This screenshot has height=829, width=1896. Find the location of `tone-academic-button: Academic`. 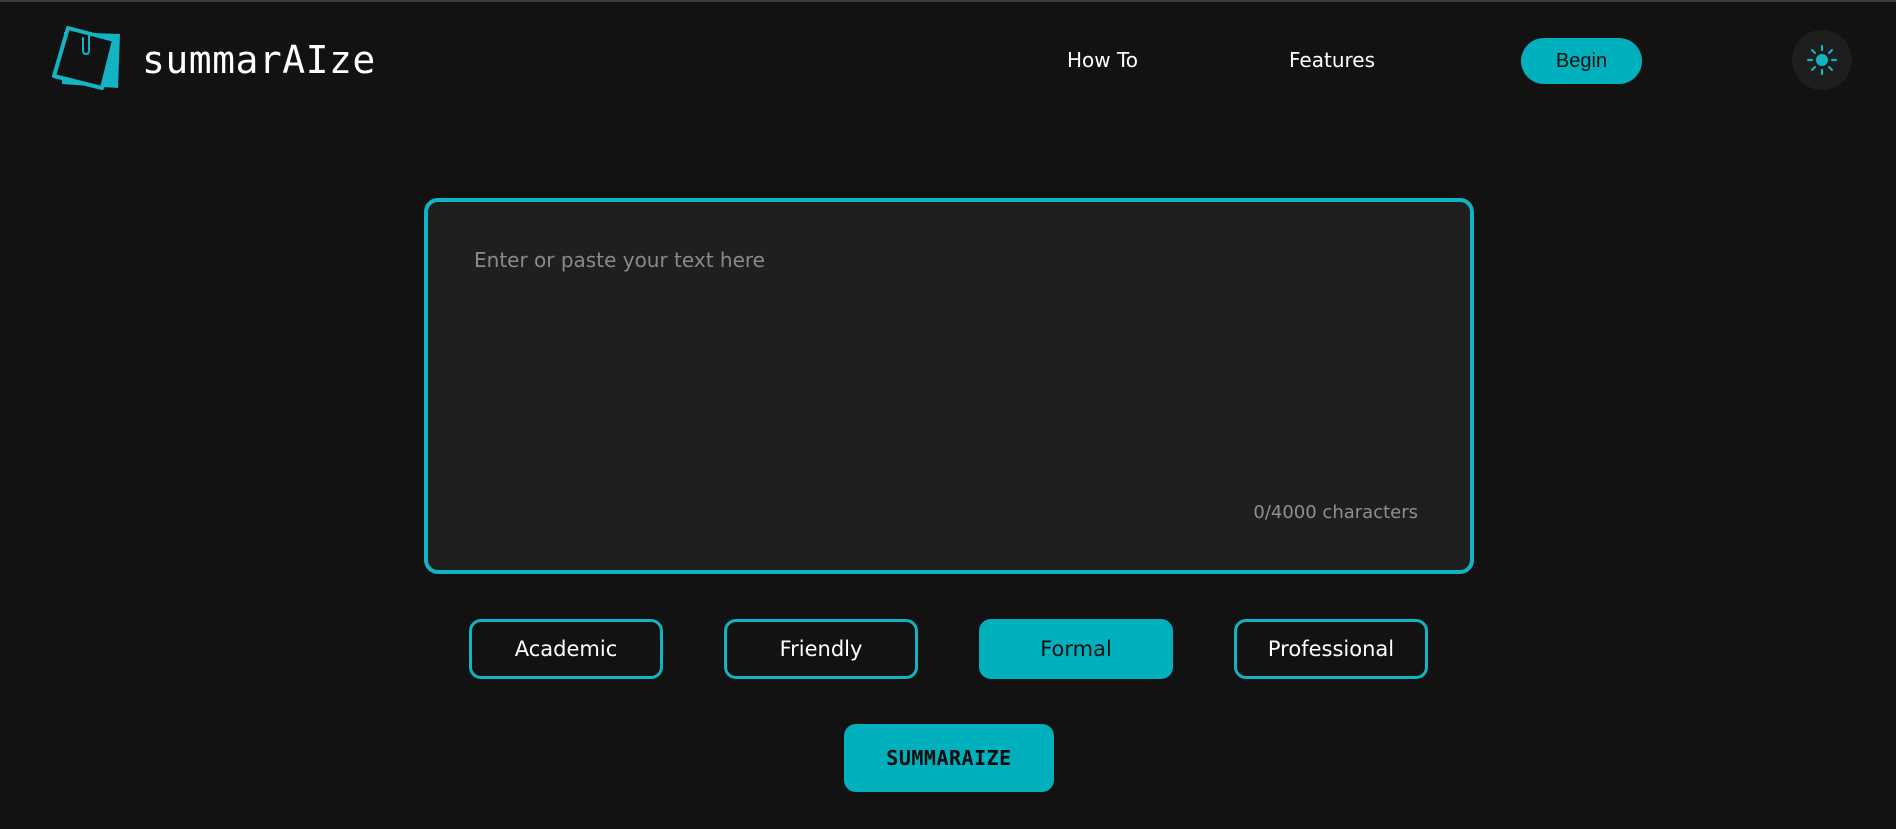

tone-academic-button: Academic is located at coordinates (566, 649).